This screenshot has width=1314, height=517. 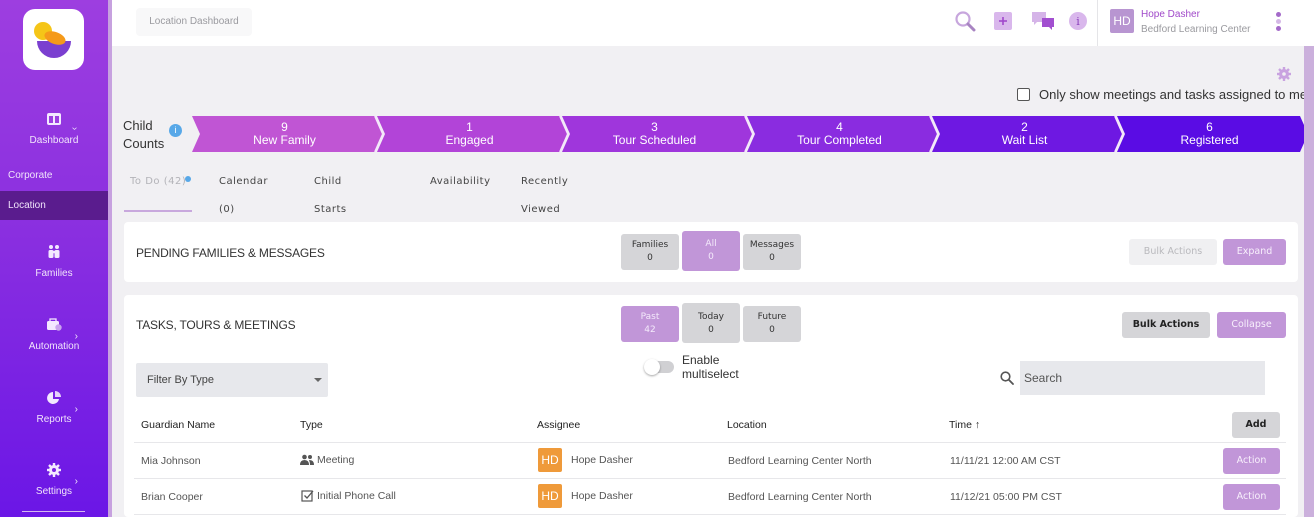 What do you see at coordinates (654, 140) in the screenshot?
I see `stage-label: Tour Scheduled` at bounding box center [654, 140].